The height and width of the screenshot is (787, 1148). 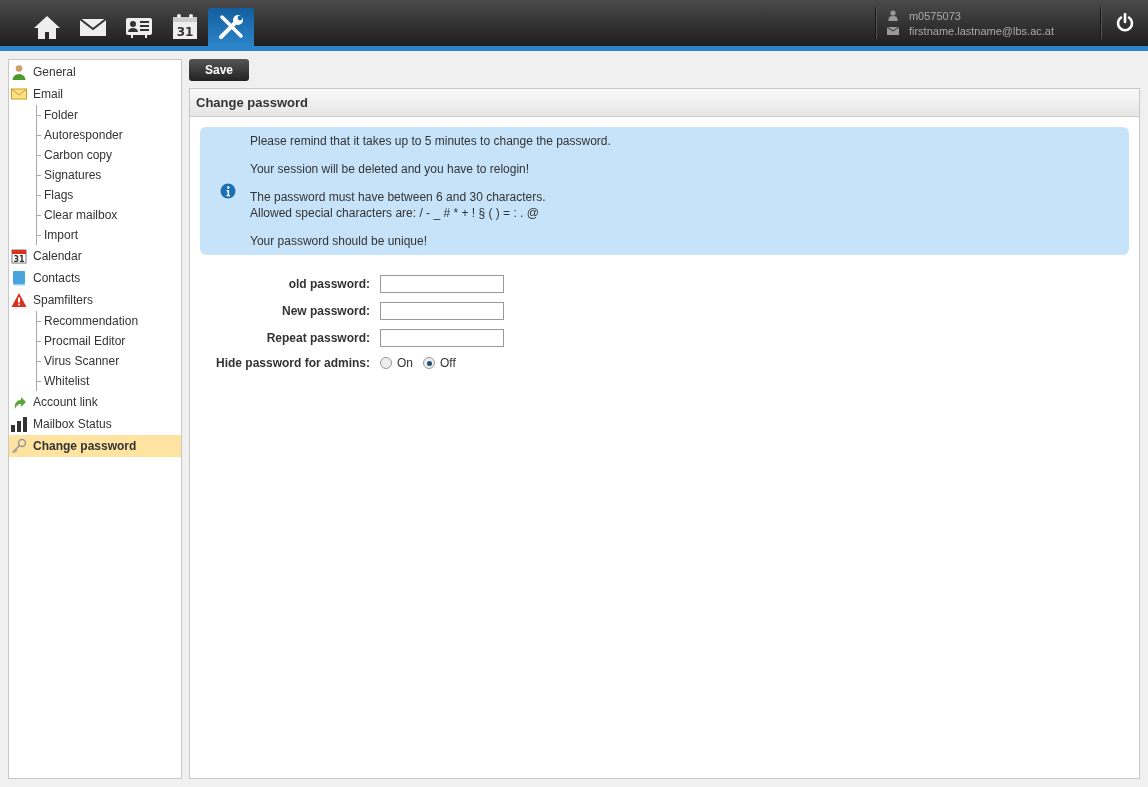 What do you see at coordinates (95, 278) in the screenshot?
I see `sidebar-item: Contacts` at bounding box center [95, 278].